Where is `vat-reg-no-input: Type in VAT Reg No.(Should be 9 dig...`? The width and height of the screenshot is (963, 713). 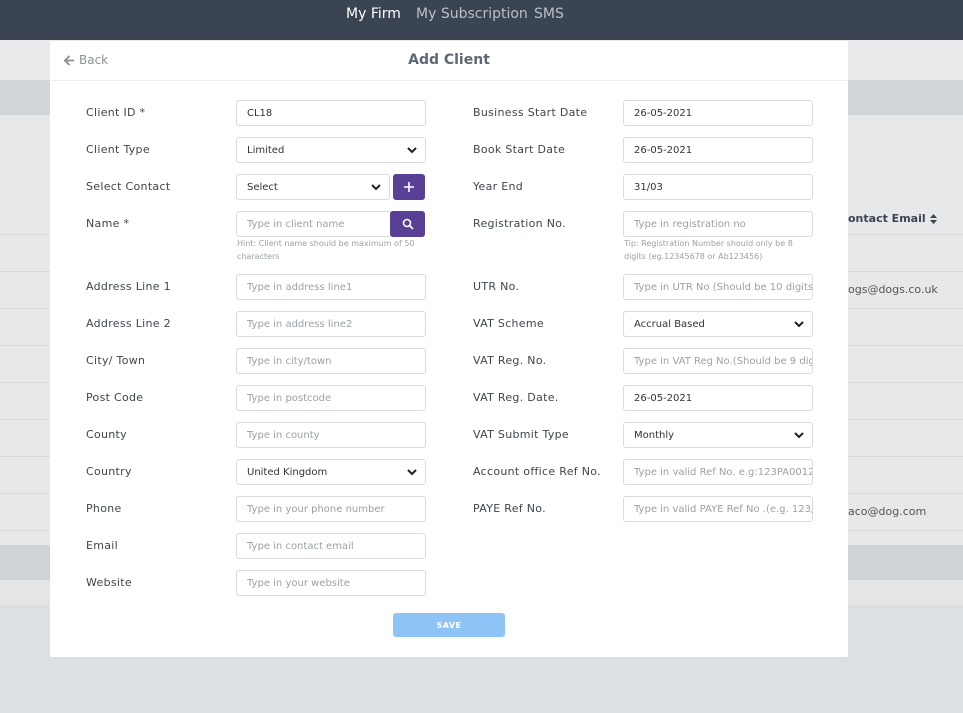 vat-reg-no-input: Type in VAT Reg No.(Should be 9 dig... is located at coordinates (718, 361).